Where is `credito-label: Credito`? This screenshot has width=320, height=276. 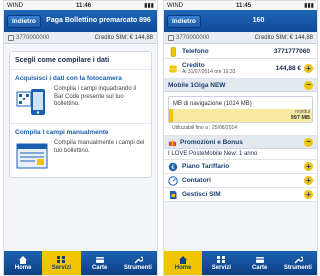 credito-label: Credito is located at coordinates (193, 65).